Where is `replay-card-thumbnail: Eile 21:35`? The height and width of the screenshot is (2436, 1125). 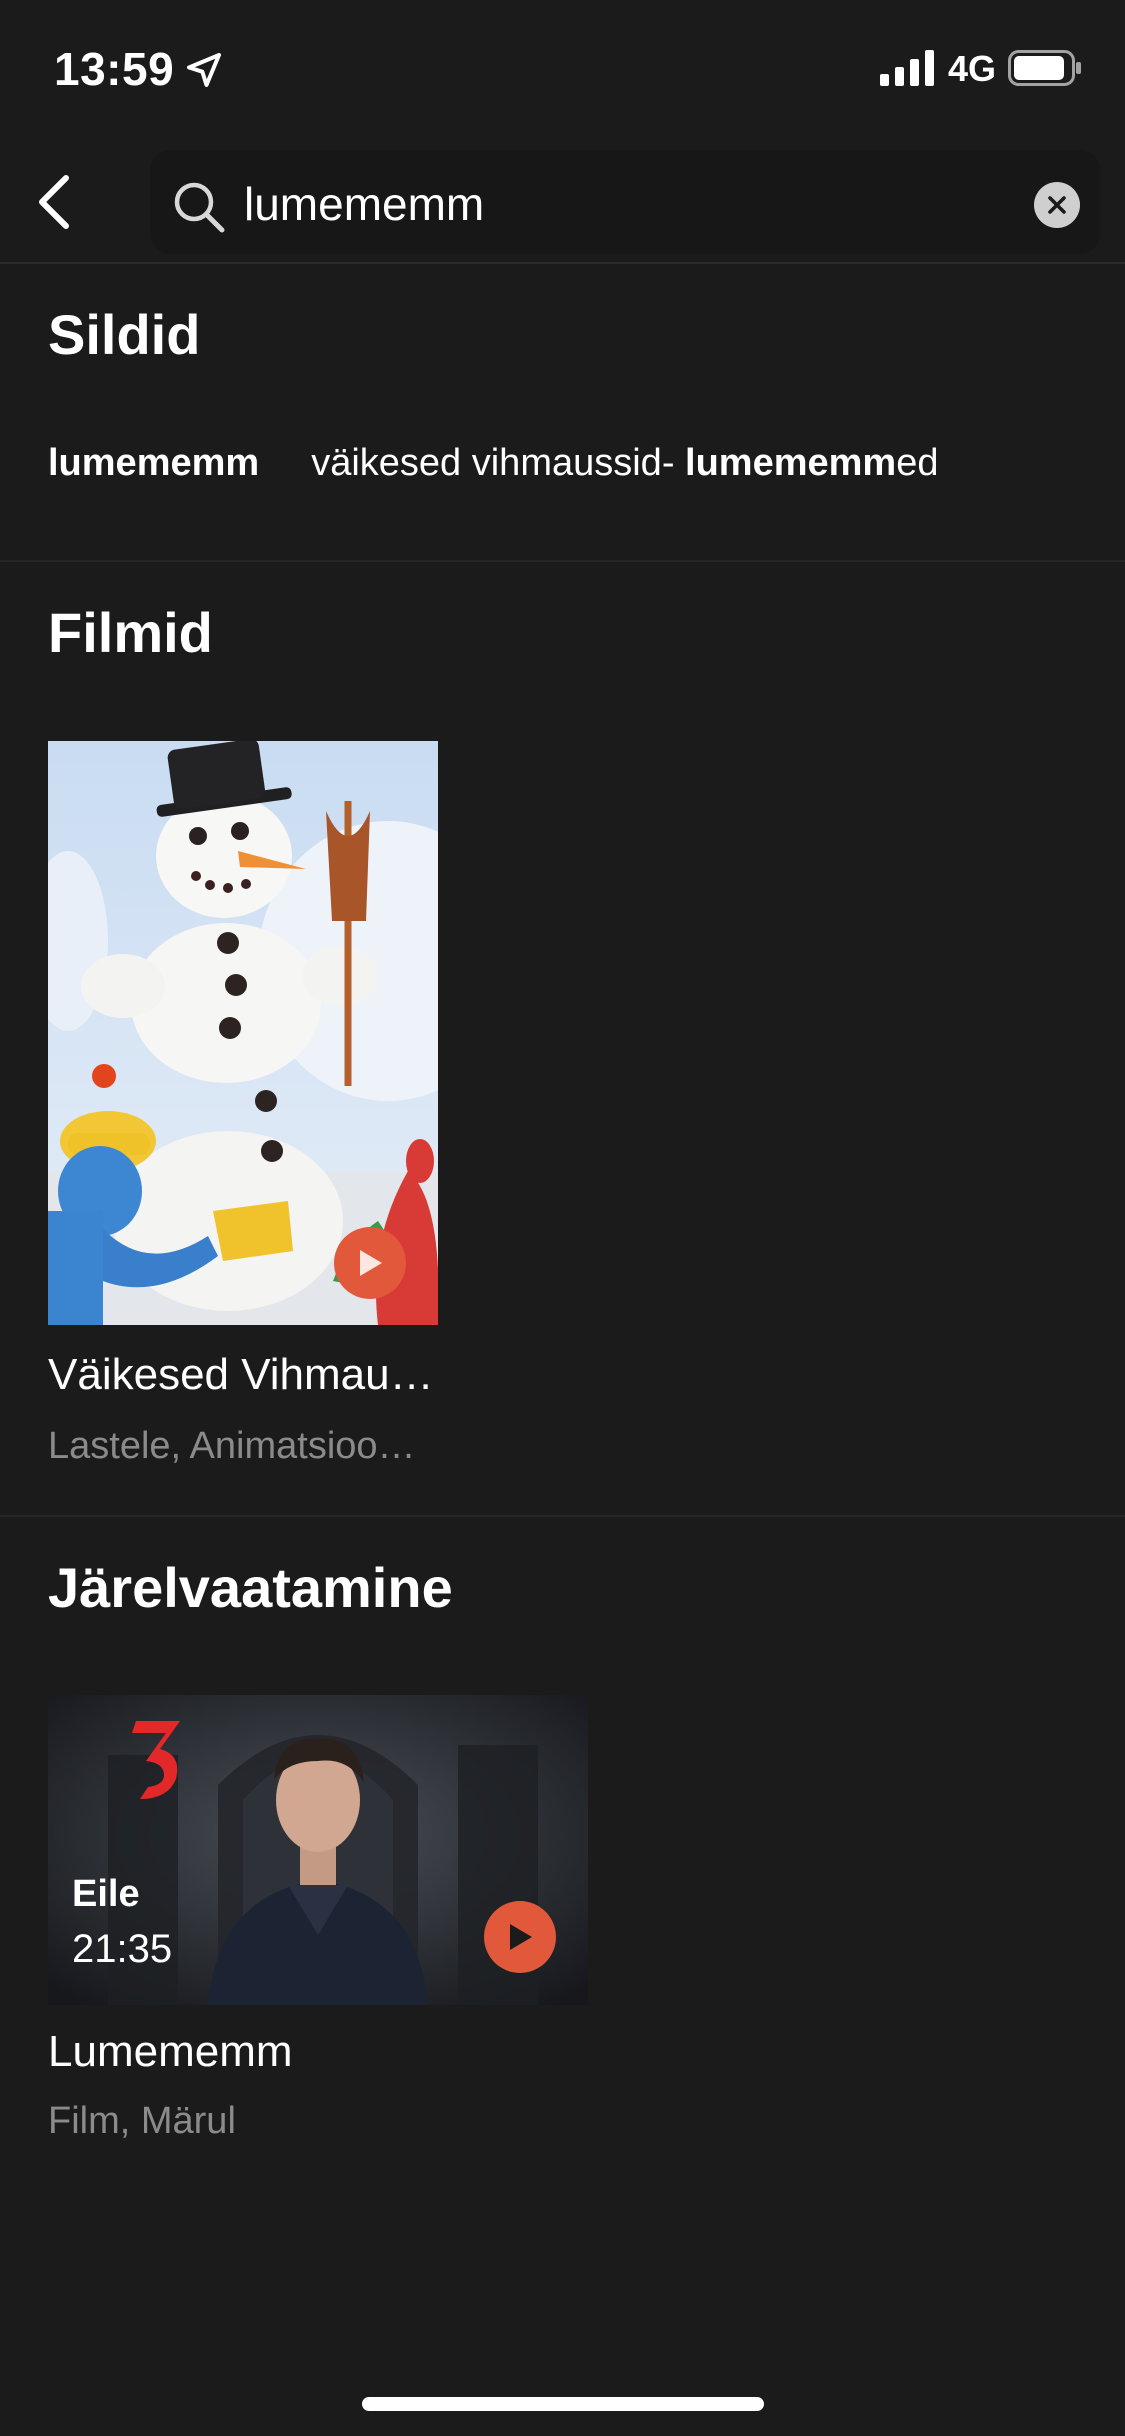
replay-card-thumbnail: Eile 21:35 is located at coordinates (318, 1850).